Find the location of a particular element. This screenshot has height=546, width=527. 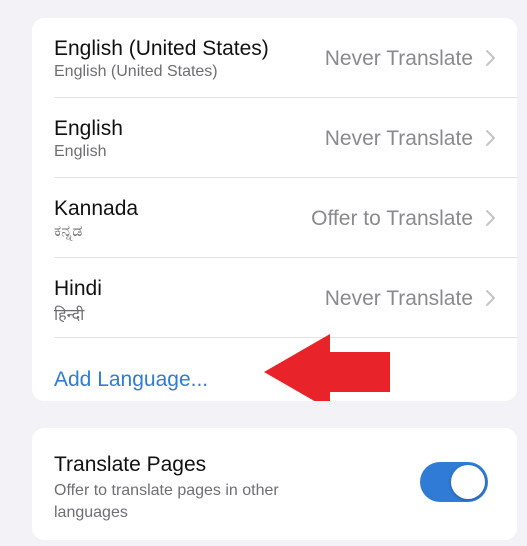

language-name: English (United States) is located at coordinates (161, 48).